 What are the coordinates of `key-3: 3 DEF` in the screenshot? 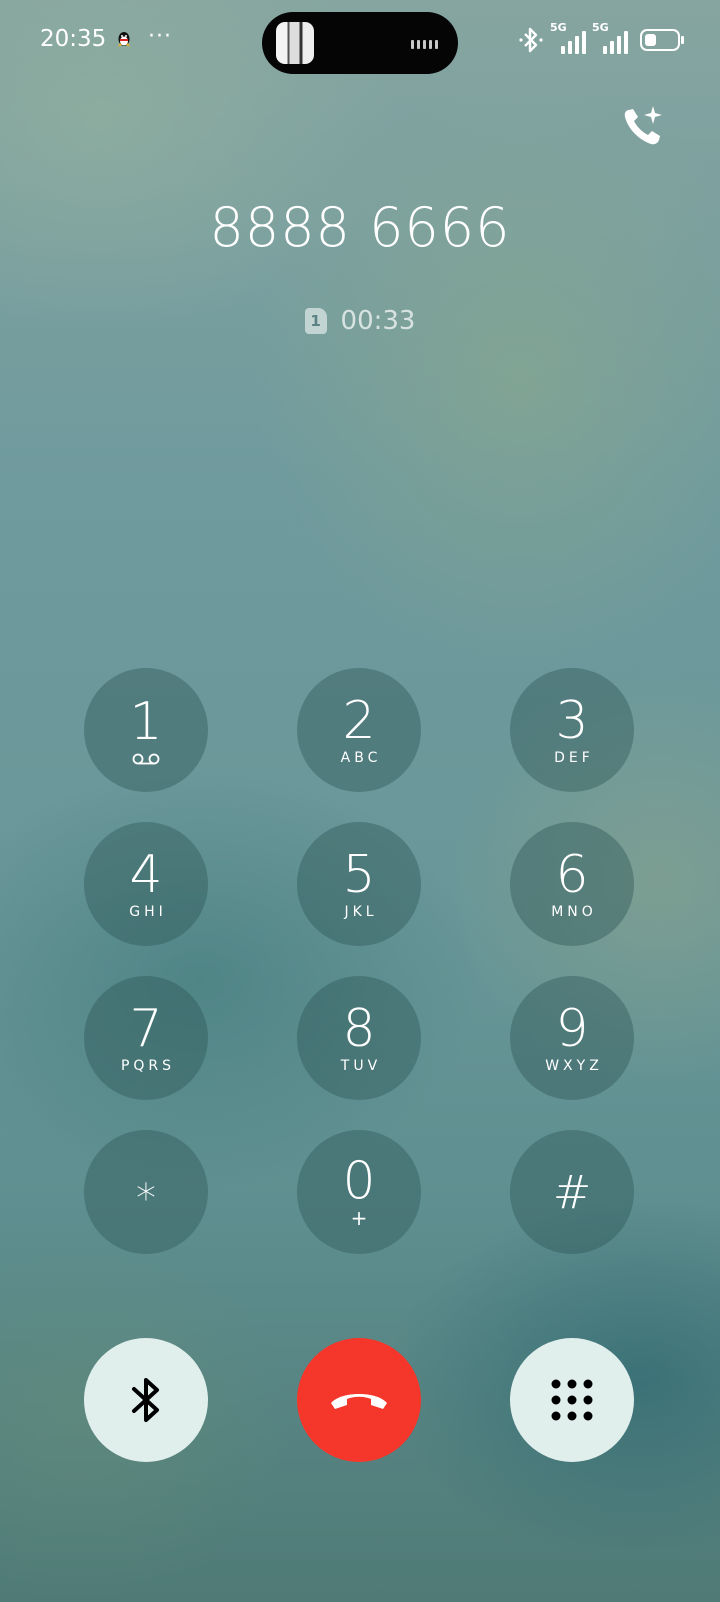 It's located at (572, 730).